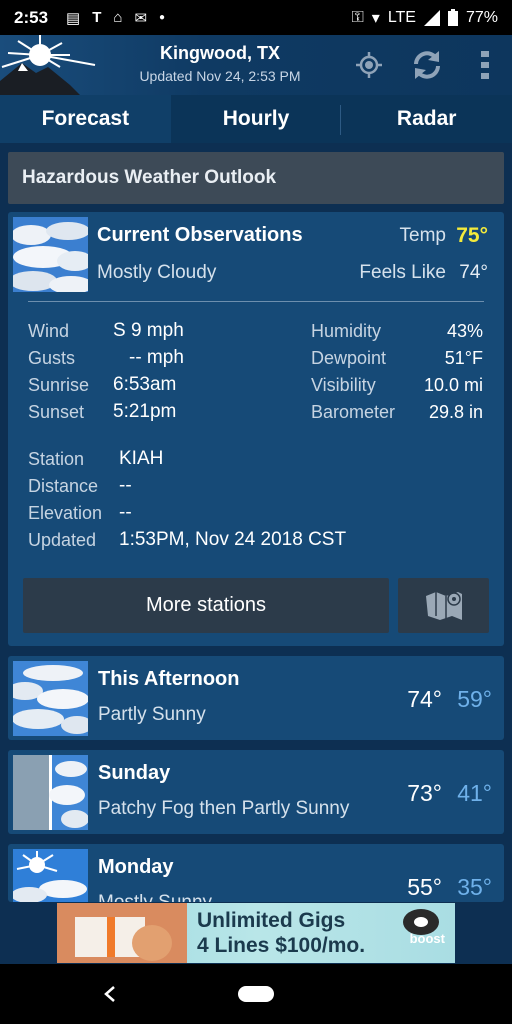  I want to click on mail-icon: ✉, so click(141, 18).